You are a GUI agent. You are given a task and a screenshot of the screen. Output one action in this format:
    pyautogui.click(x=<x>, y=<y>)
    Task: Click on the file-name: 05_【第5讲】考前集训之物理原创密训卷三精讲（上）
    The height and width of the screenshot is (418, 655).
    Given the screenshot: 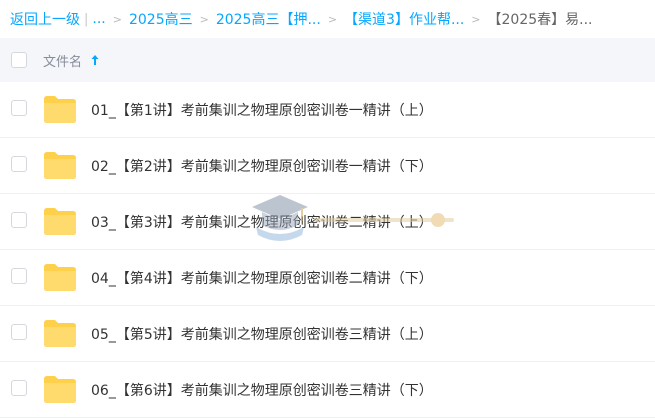 What is the action you would take?
    pyautogui.click(x=262, y=334)
    